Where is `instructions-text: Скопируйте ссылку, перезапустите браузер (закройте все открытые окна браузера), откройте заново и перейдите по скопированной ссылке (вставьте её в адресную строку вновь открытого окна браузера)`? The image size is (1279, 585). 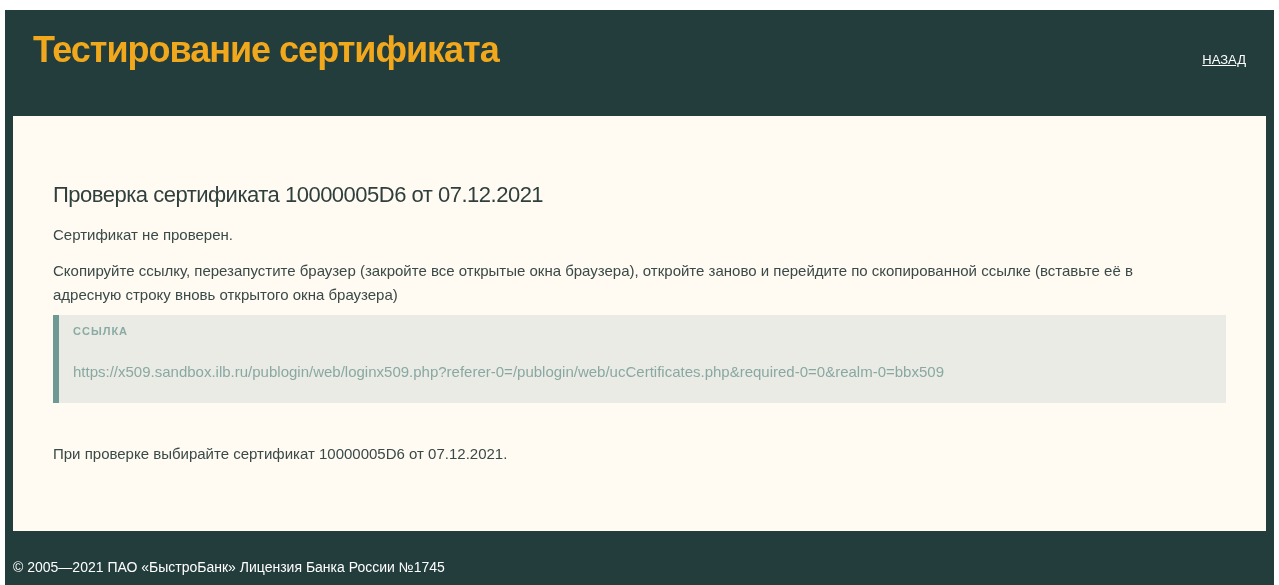 instructions-text: Скопируйте ссылку, перезапустите браузер (закройте все открытые окна браузера), откройте заново и перейдите по скопированной ссылке (вставьте её в адресную строку вновь открытого окна браузера) is located at coordinates (593, 282).